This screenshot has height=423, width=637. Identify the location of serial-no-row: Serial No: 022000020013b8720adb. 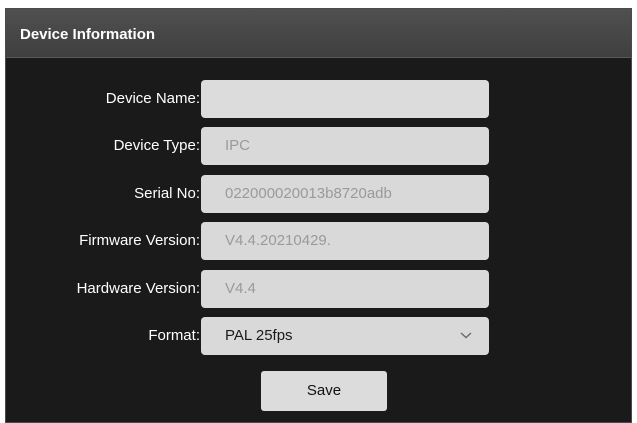
(318, 194).